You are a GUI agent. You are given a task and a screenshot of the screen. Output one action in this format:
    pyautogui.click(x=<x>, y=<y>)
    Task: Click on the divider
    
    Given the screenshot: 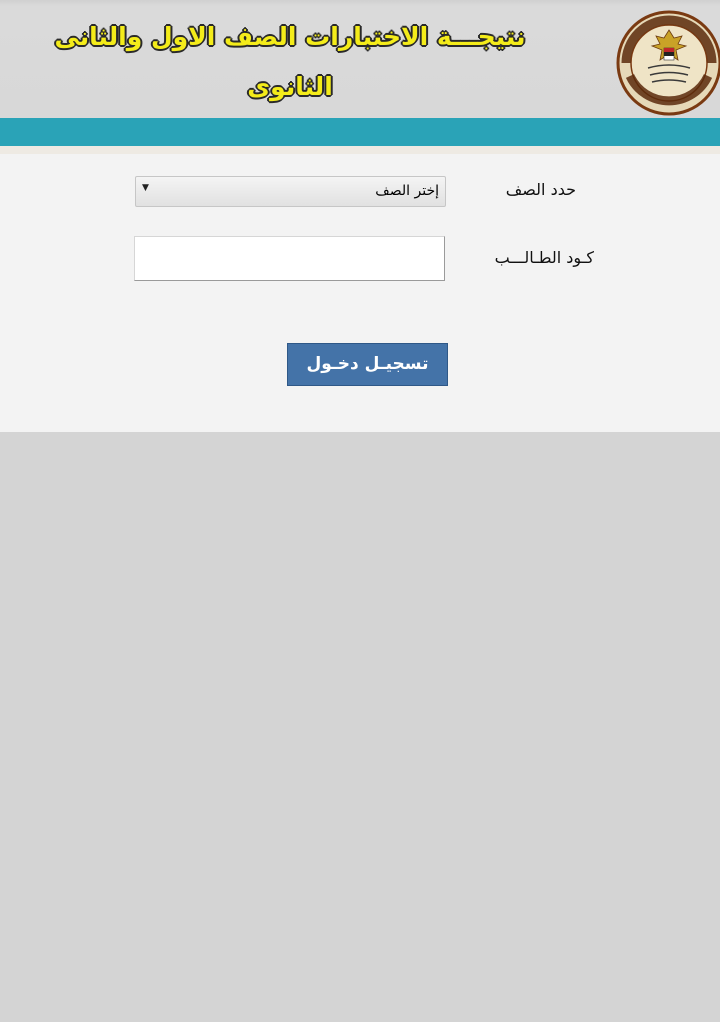 What is the action you would take?
    pyautogui.click(x=360, y=150)
    